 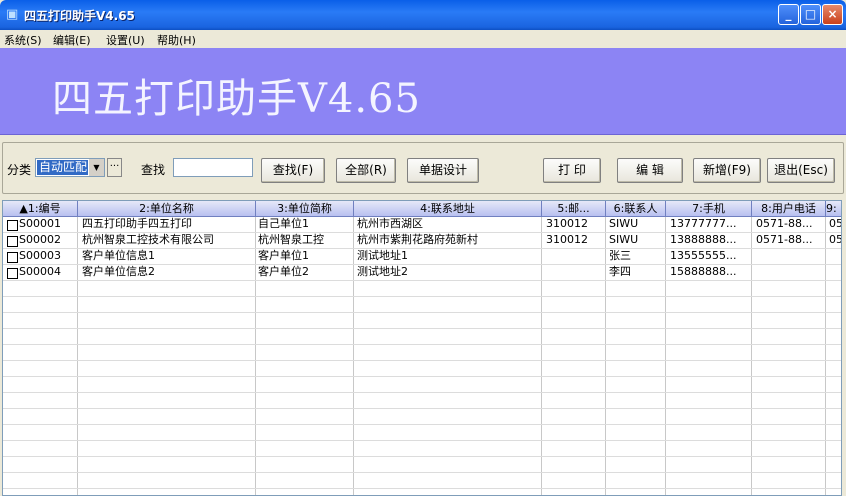 What do you see at coordinates (176, 40) in the screenshot?
I see `menu-help: 帮助(H)` at bounding box center [176, 40].